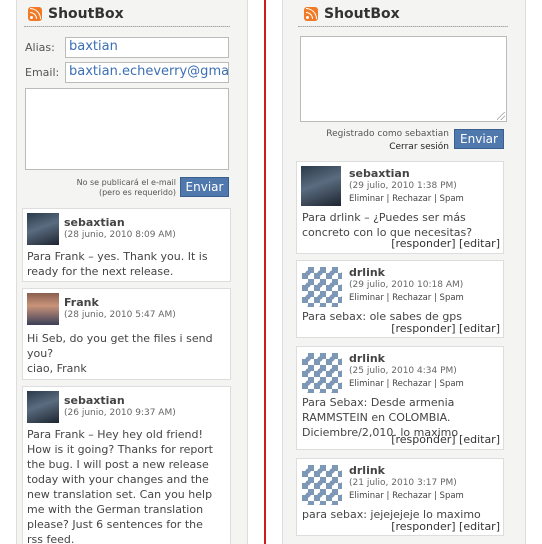  Describe the element at coordinates (126, 182) in the screenshot. I see `note-line-1: No se publicará el e-mail` at that location.